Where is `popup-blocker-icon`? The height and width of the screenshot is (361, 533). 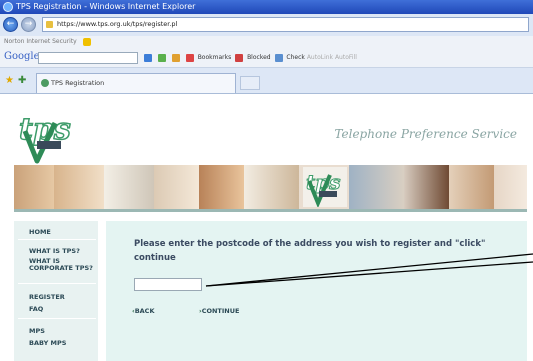 popup-blocker-icon is located at coordinates (239, 57).